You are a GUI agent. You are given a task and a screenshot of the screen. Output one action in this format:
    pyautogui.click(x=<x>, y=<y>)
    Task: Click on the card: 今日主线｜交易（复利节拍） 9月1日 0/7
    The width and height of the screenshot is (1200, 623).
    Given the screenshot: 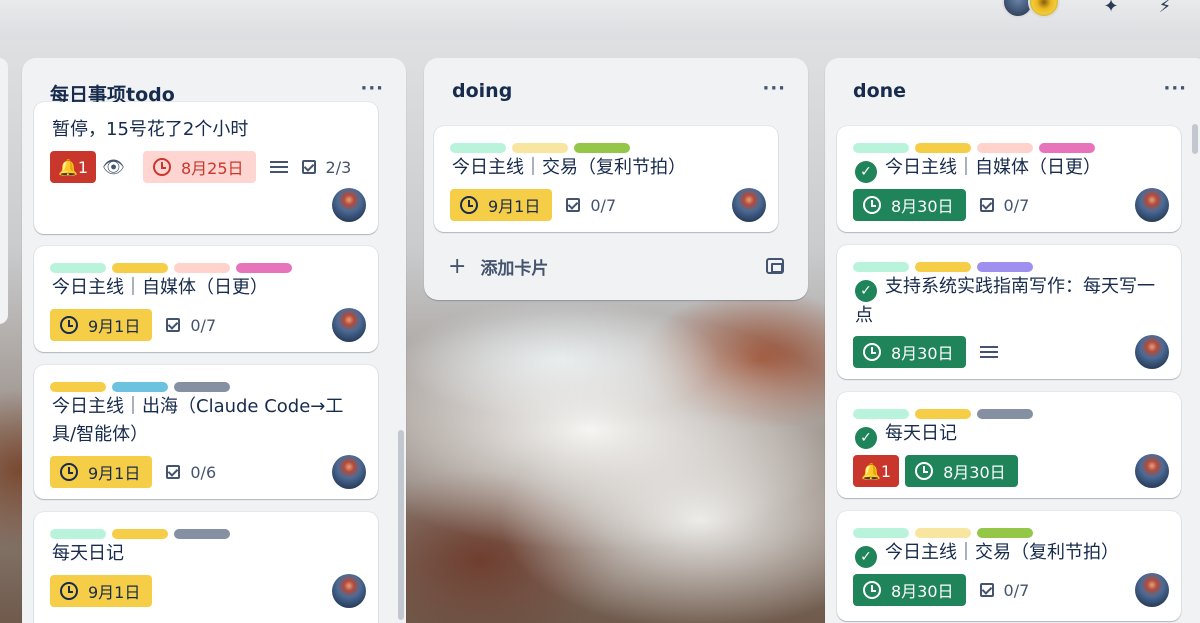 What is the action you would take?
    pyautogui.click(x=606, y=179)
    